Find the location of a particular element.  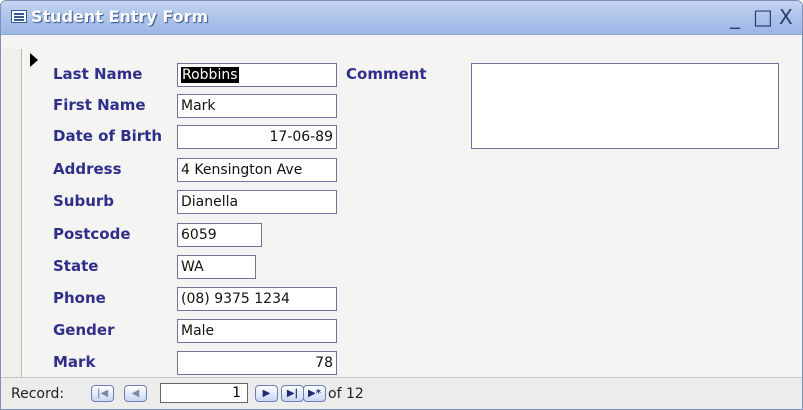

comment-field is located at coordinates (625, 106).